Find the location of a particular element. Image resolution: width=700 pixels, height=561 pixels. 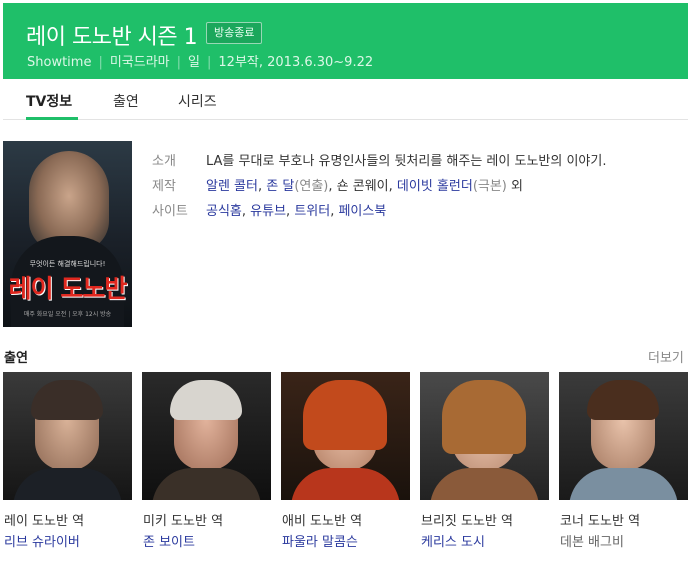

production-label: 제작 is located at coordinates (164, 186).